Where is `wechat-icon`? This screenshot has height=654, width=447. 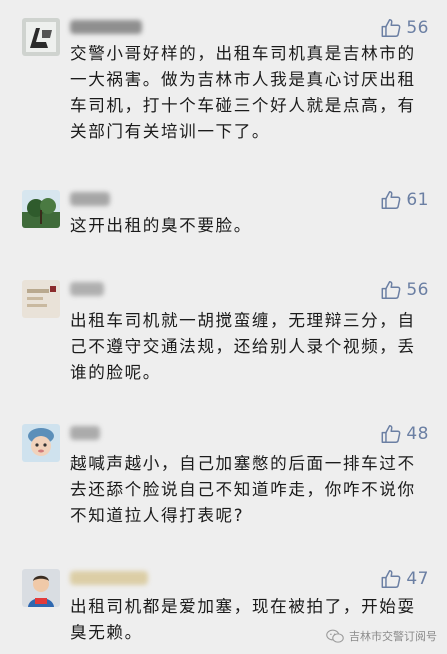
wechat-icon is located at coordinates (335, 636).